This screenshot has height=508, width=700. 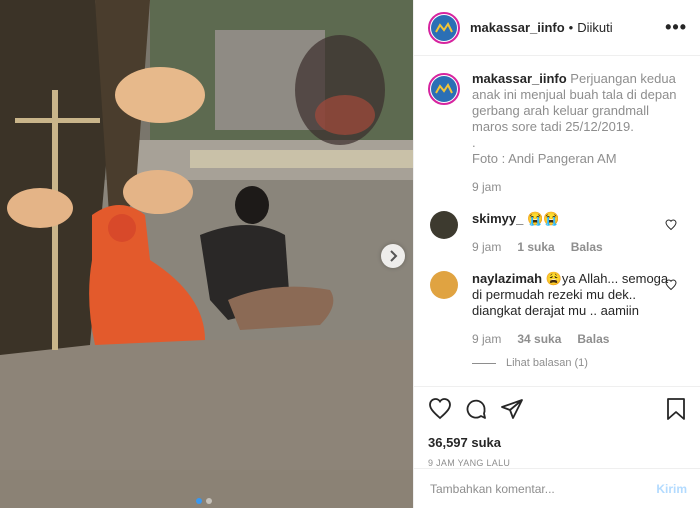 I want to click on comment-icon, so click(x=476, y=409).